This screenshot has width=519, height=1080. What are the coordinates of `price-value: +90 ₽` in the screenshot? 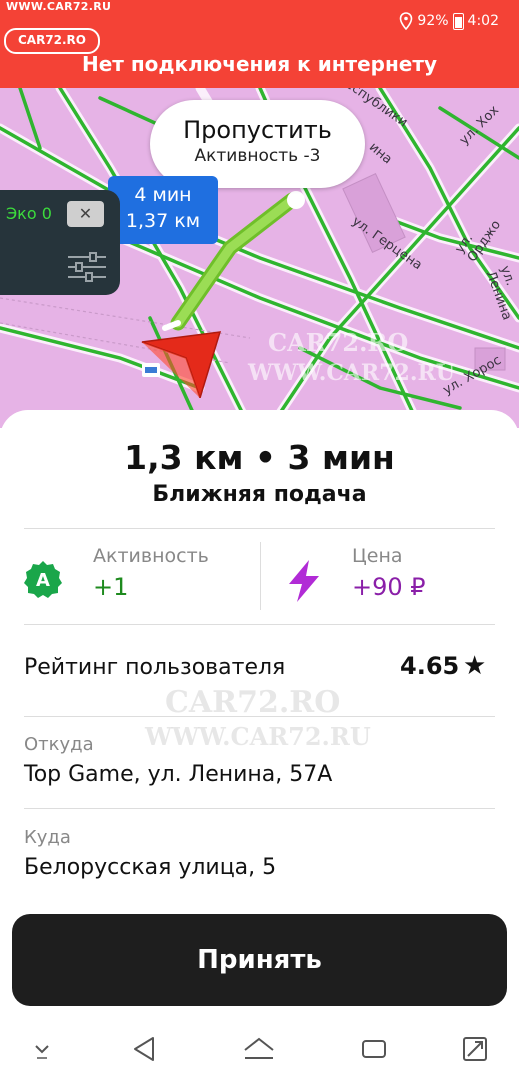 It's located at (389, 587).